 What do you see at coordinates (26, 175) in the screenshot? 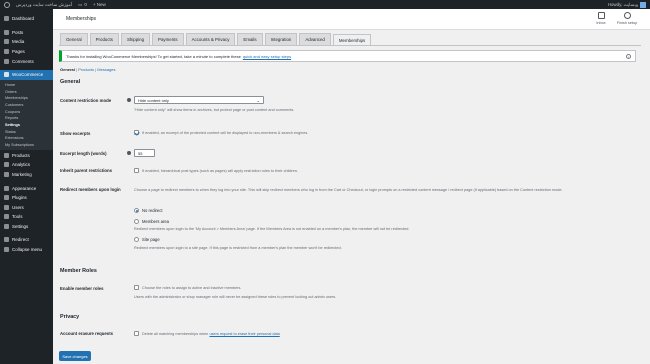
I see `sidebar-item-marketing: Marketing` at bounding box center [26, 175].